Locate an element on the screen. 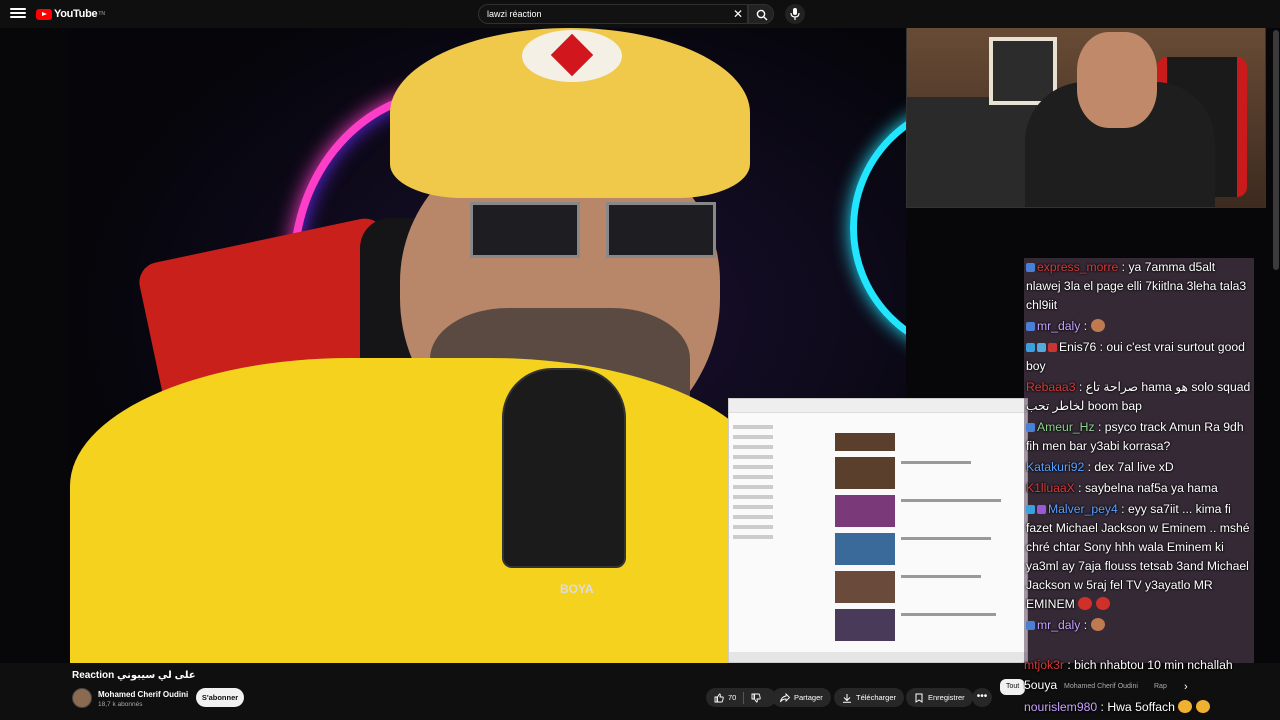 Image resolution: width=1280 pixels, height=720 pixels. thumbs-up-icon is located at coordinates (719, 697).